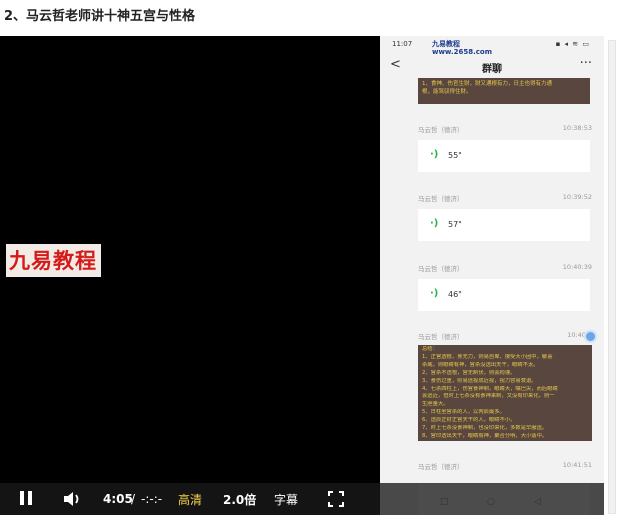 Image resolution: width=621 pixels, height=515 pixels. What do you see at coordinates (485, 428) in the screenshot?
I see `note-line: 7、时上七杀没食神制，也没印来化，多数是早服运。` at bounding box center [485, 428].